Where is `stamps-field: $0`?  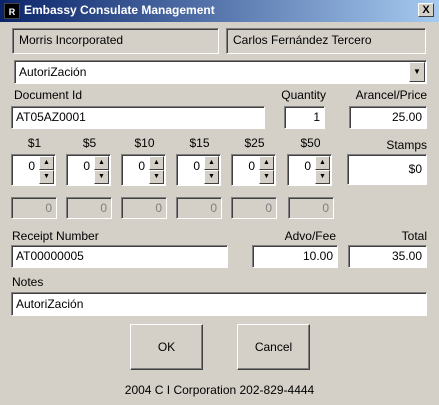
stamps-field: $0 is located at coordinates (387, 169).